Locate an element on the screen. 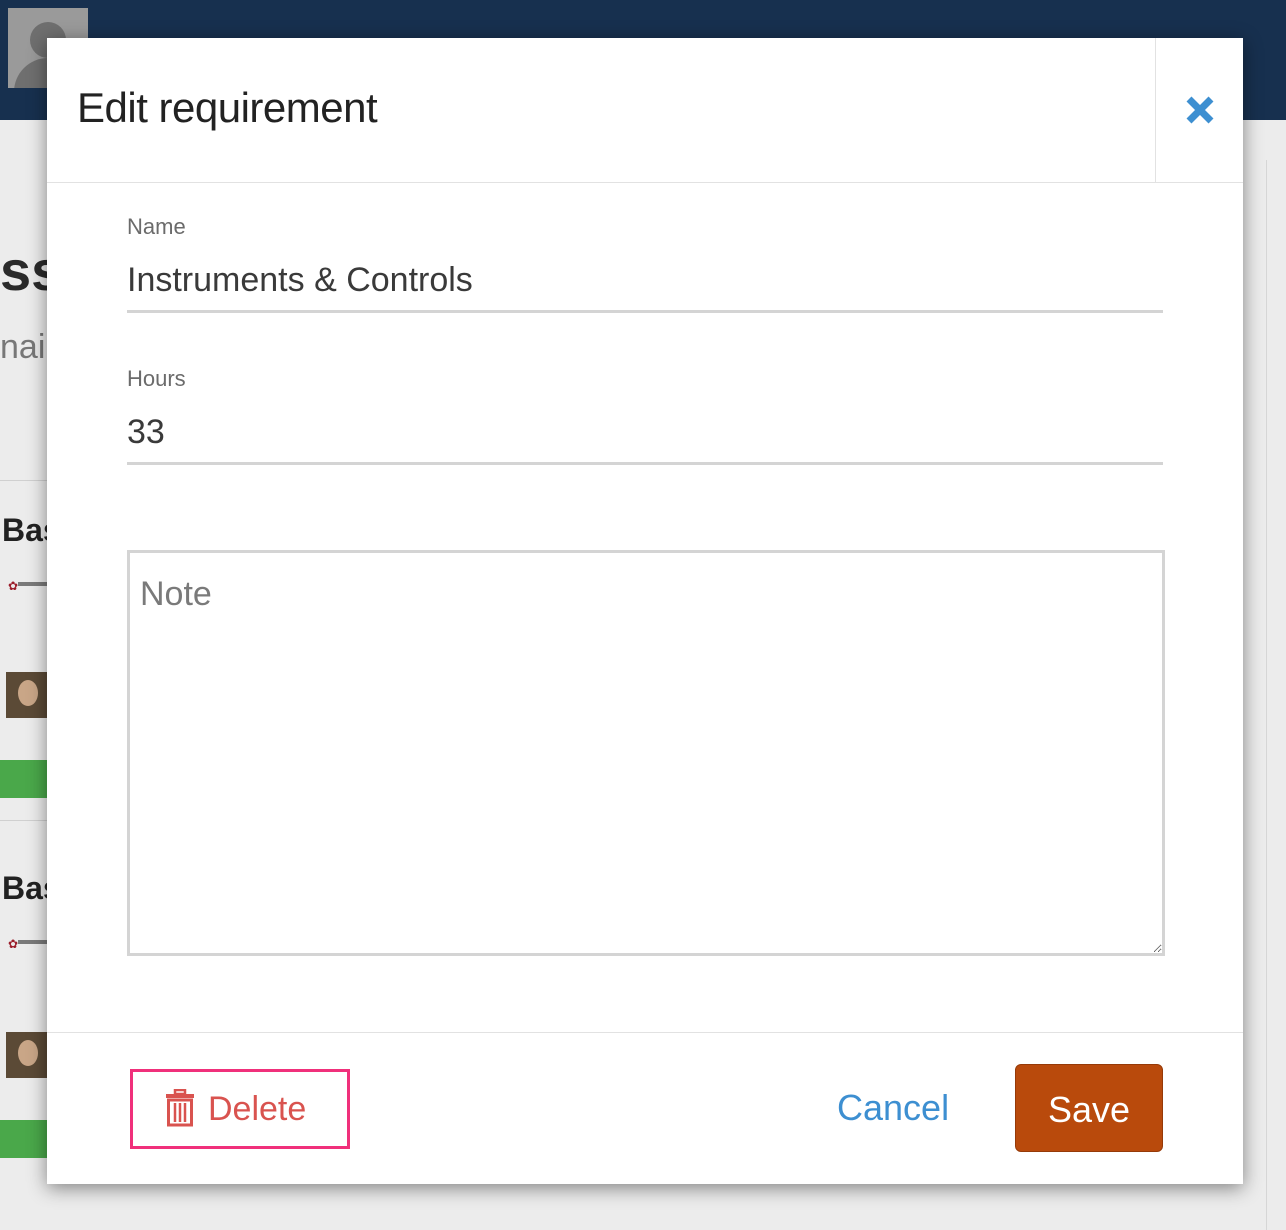 Image resolution: width=1286 pixels, height=1230 pixels. background-side-panel is located at coordinates (1276, 695).